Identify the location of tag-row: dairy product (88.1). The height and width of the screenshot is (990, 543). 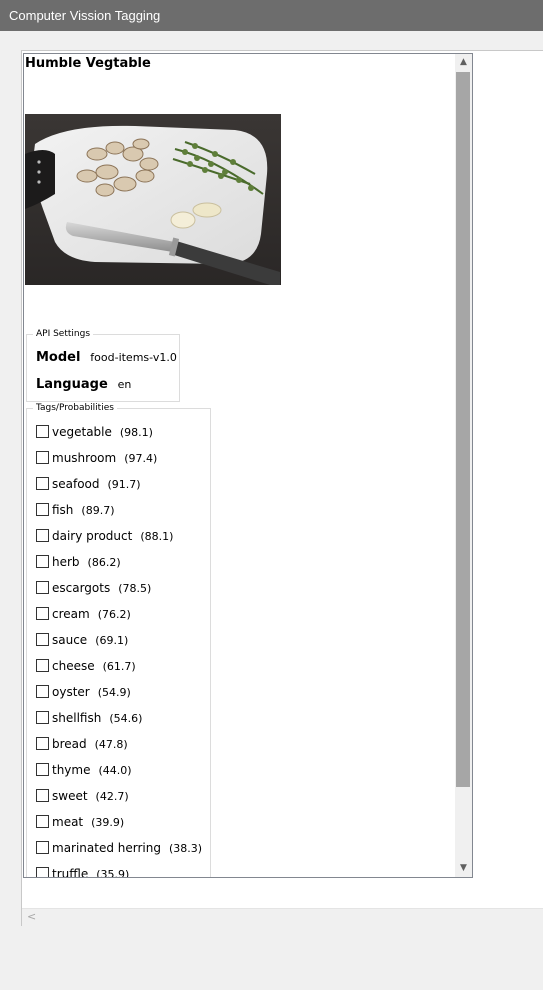
(104, 536).